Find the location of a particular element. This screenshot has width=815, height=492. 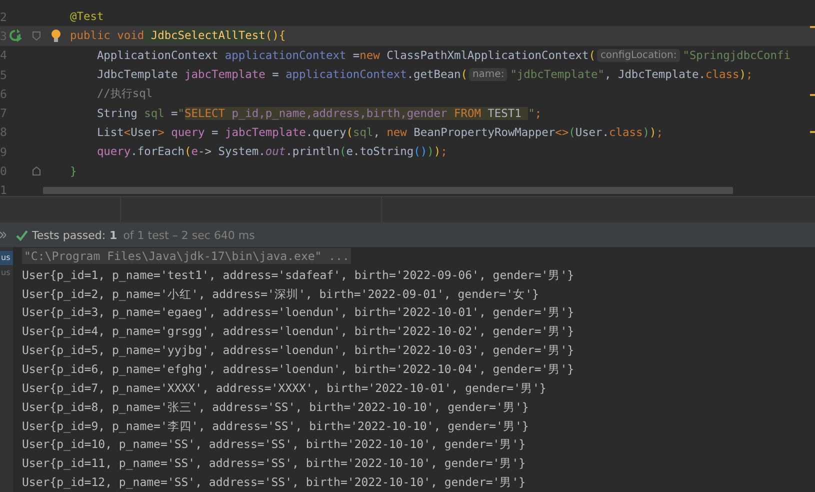

test-duration-text: of 1 test – 2 sec 640 ms is located at coordinates (189, 235).